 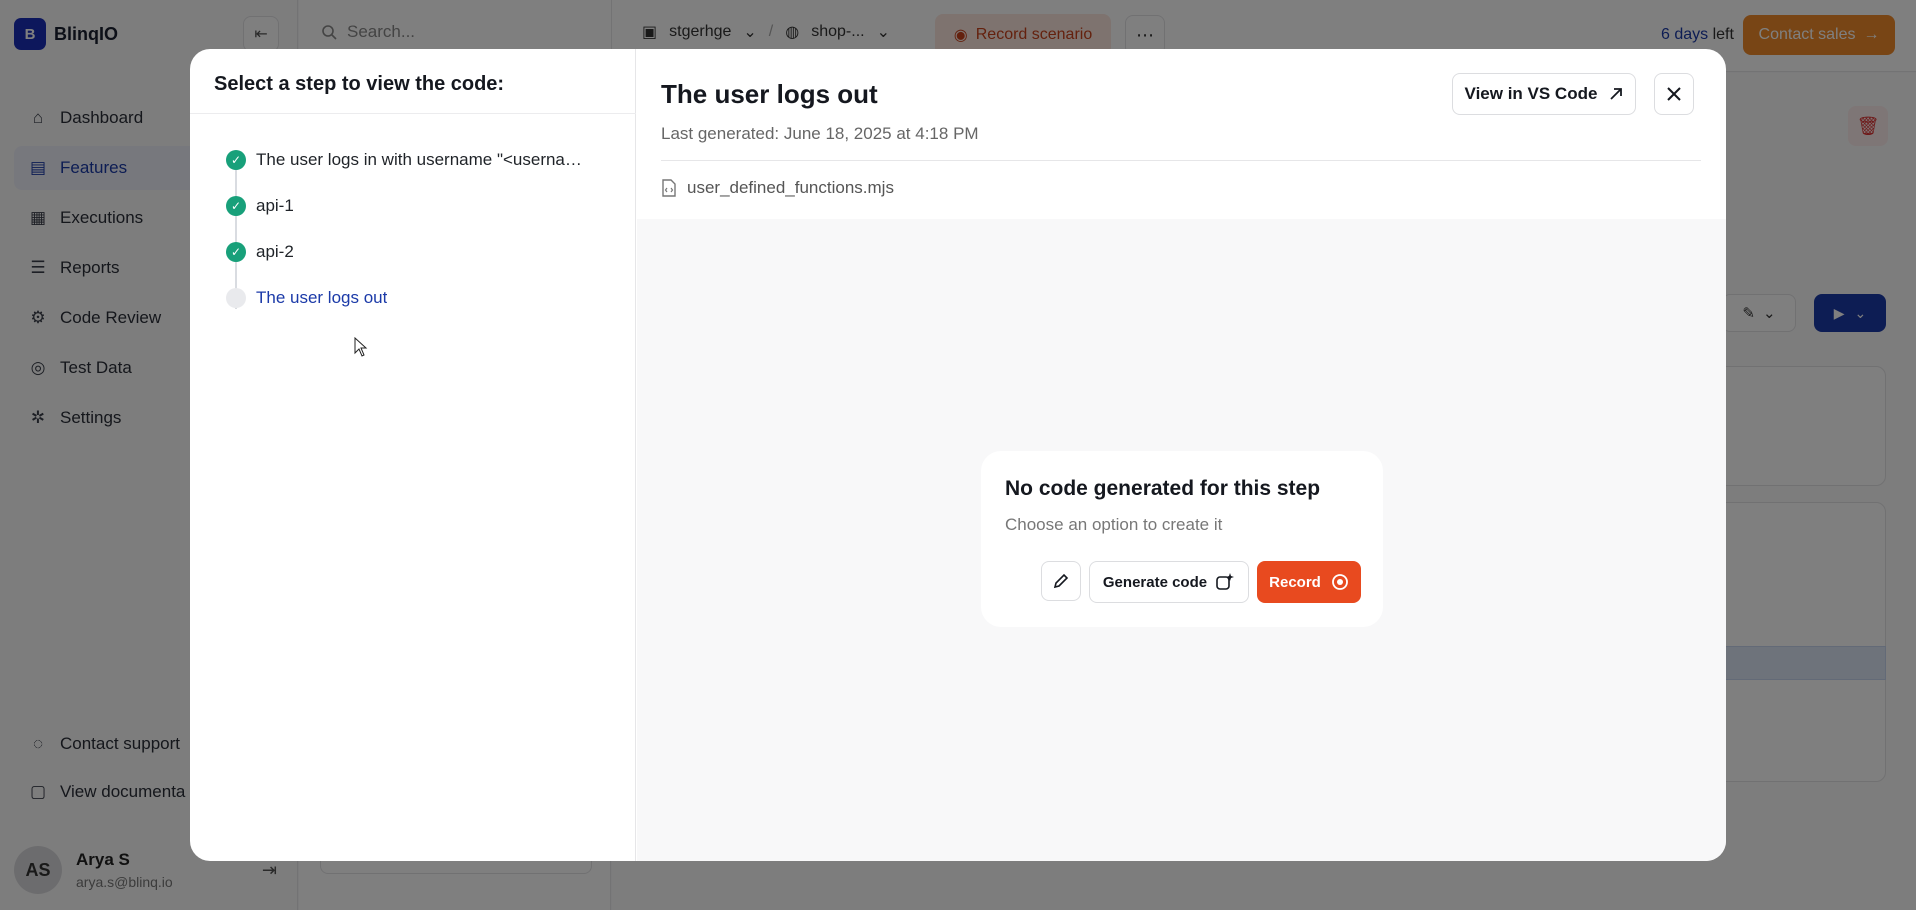 I want to click on step-label: The user logs out, so click(x=322, y=297).